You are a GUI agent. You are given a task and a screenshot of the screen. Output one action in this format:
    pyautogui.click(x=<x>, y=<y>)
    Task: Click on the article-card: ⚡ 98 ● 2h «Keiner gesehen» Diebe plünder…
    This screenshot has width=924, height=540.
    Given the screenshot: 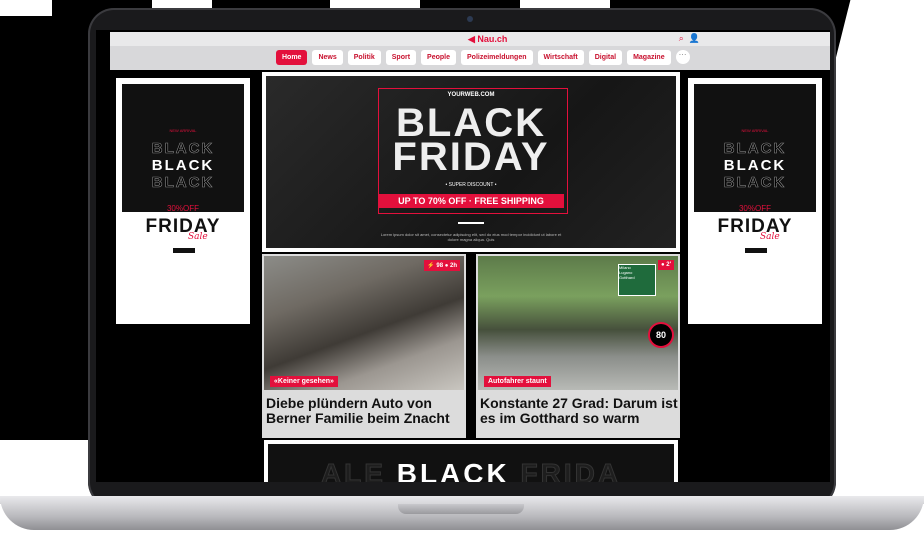 What is the action you would take?
    pyautogui.click(x=364, y=346)
    